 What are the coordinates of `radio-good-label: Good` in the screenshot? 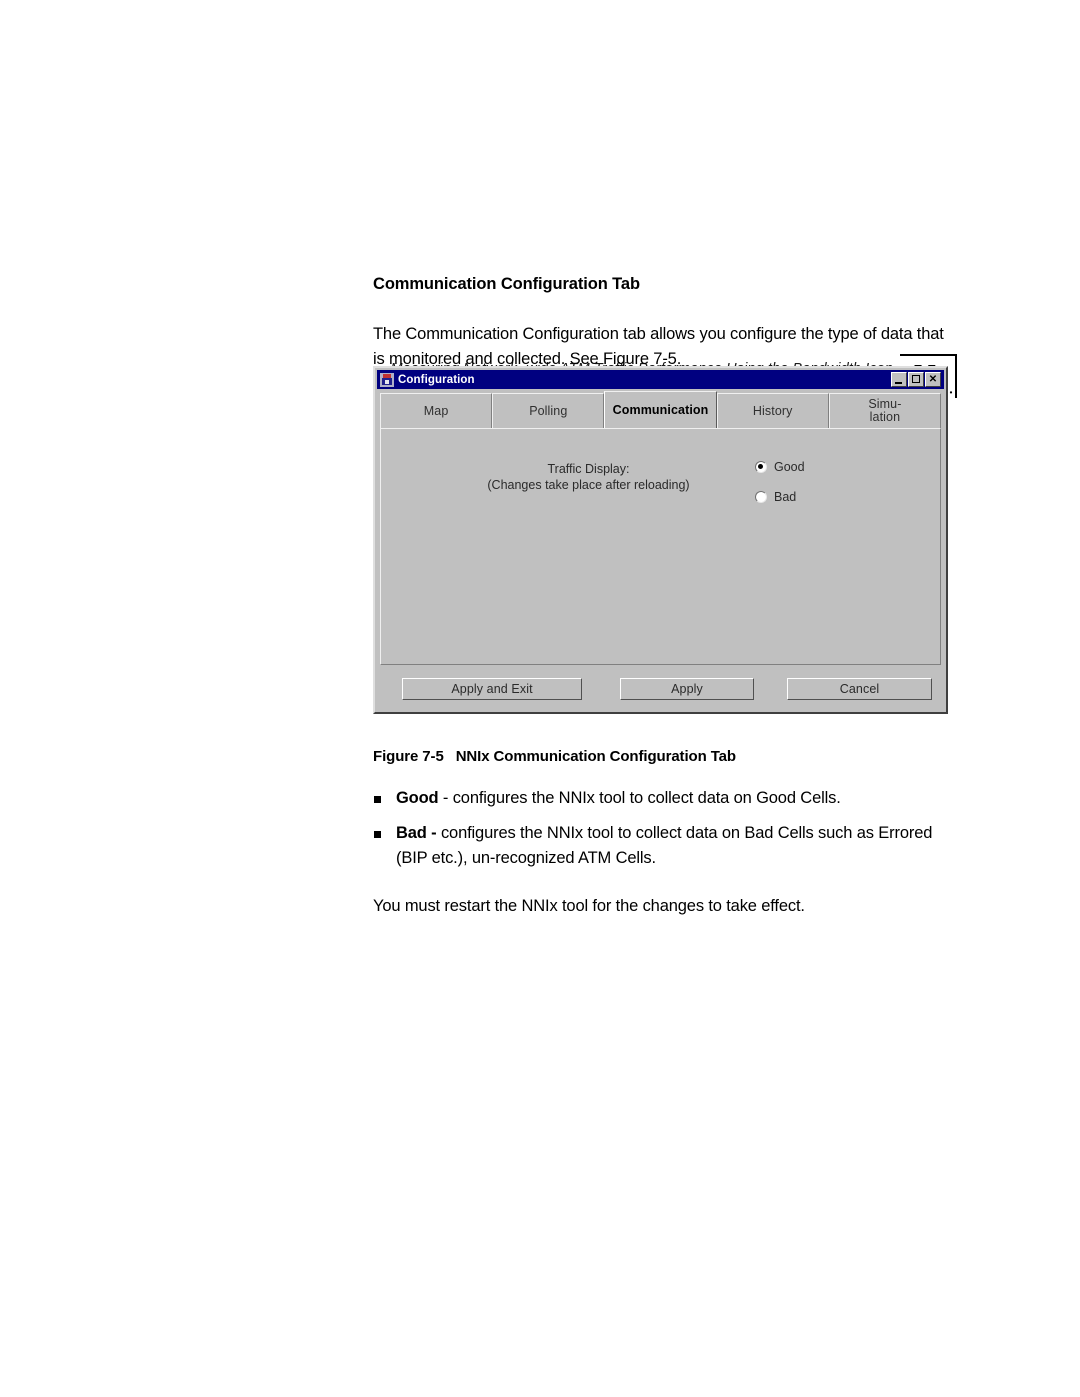 It's located at (789, 467).